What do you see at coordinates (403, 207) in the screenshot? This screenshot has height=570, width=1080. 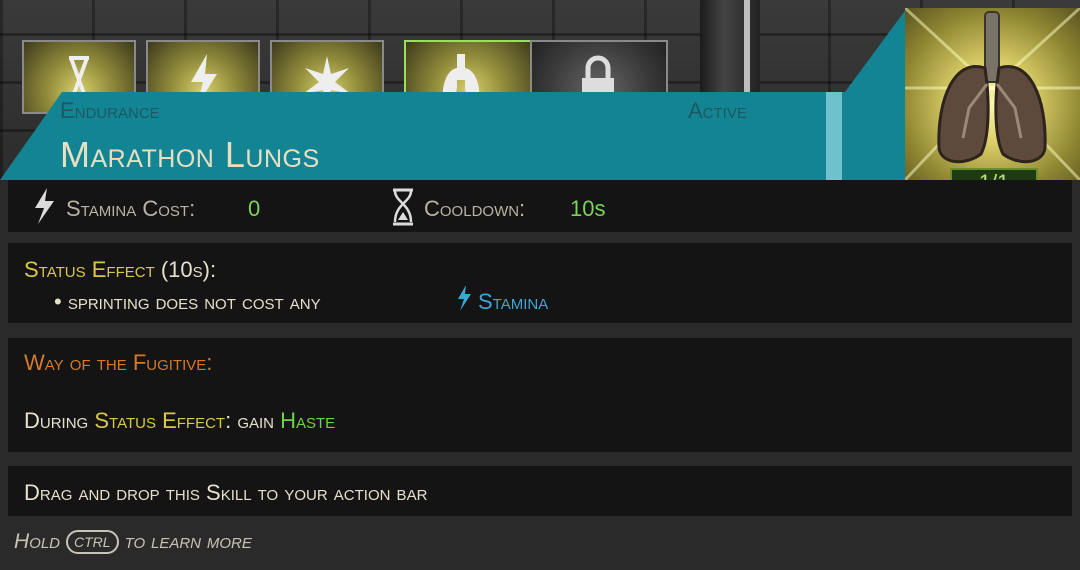 I see `hourglass-icon` at bounding box center [403, 207].